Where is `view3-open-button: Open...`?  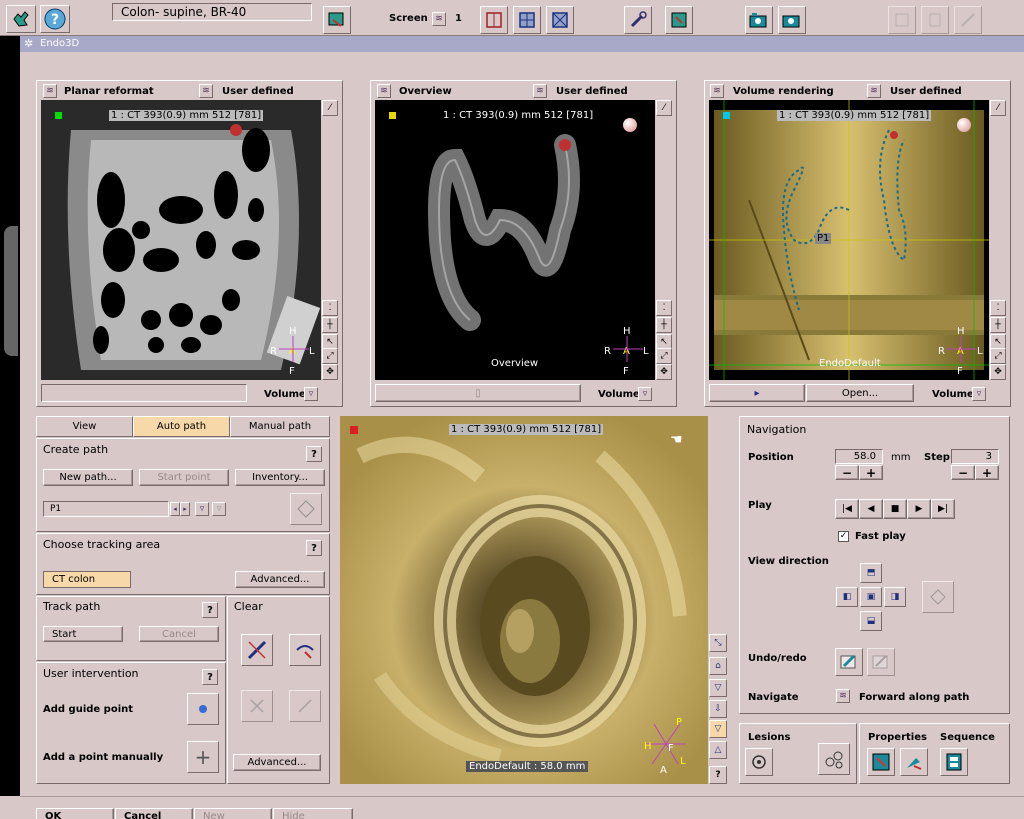
view3-open-button: Open... is located at coordinates (860, 393).